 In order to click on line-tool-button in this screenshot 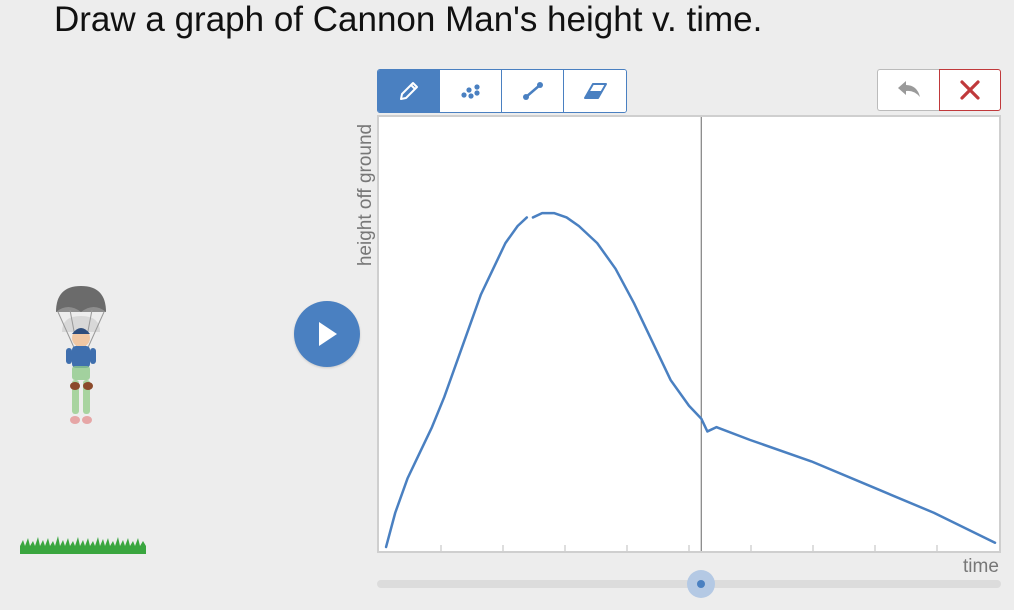, I will do `click(533, 91)`.